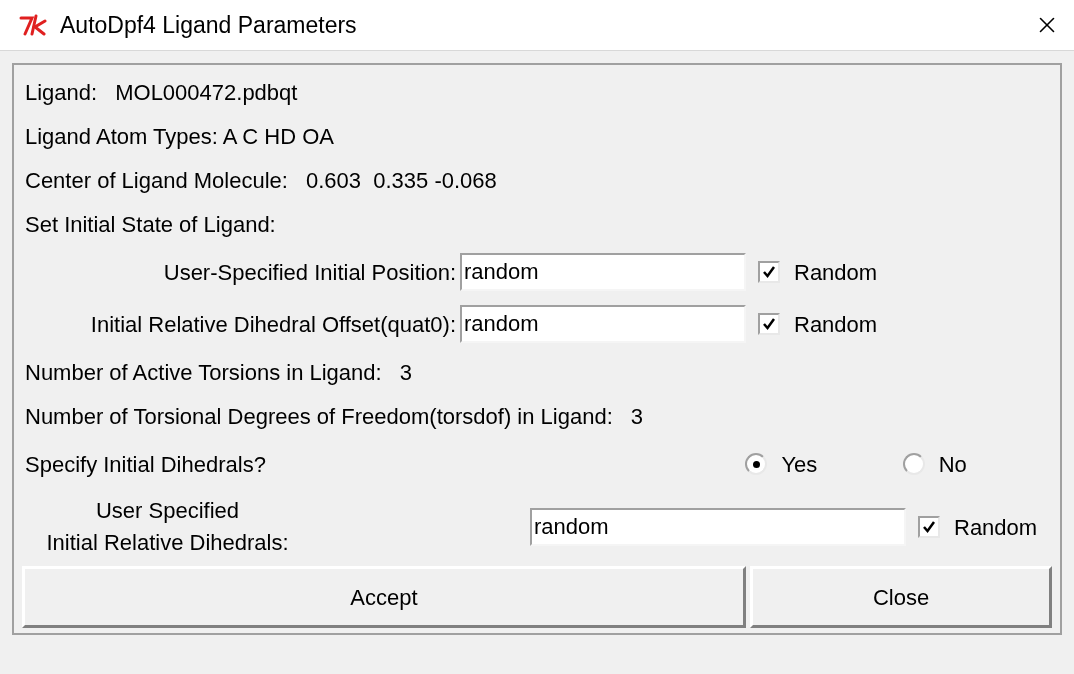 The width and height of the screenshot is (1074, 674). Describe the element at coordinates (952, 464) in the screenshot. I see `radio-label: No` at that location.